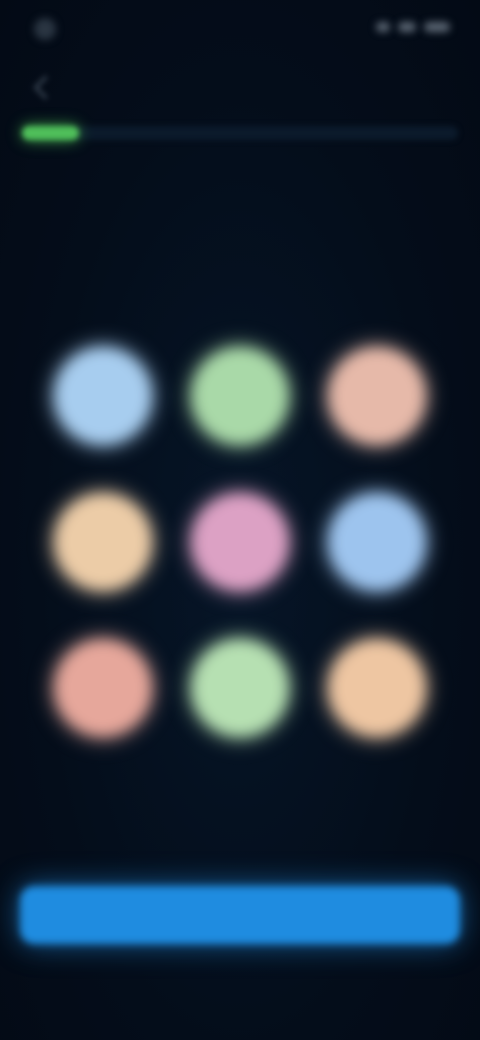 The width and height of the screenshot is (480, 1040). Describe the element at coordinates (240, 915) in the screenshot. I see `continue-button` at that location.